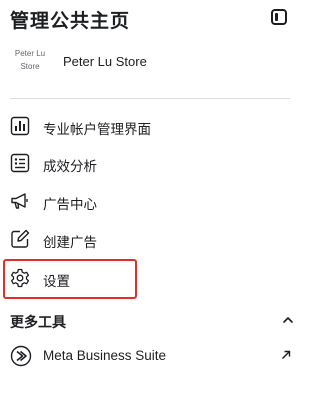  What do you see at coordinates (70, 204) in the screenshot?
I see `nav-item-label: 广告中心` at bounding box center [70, 204].